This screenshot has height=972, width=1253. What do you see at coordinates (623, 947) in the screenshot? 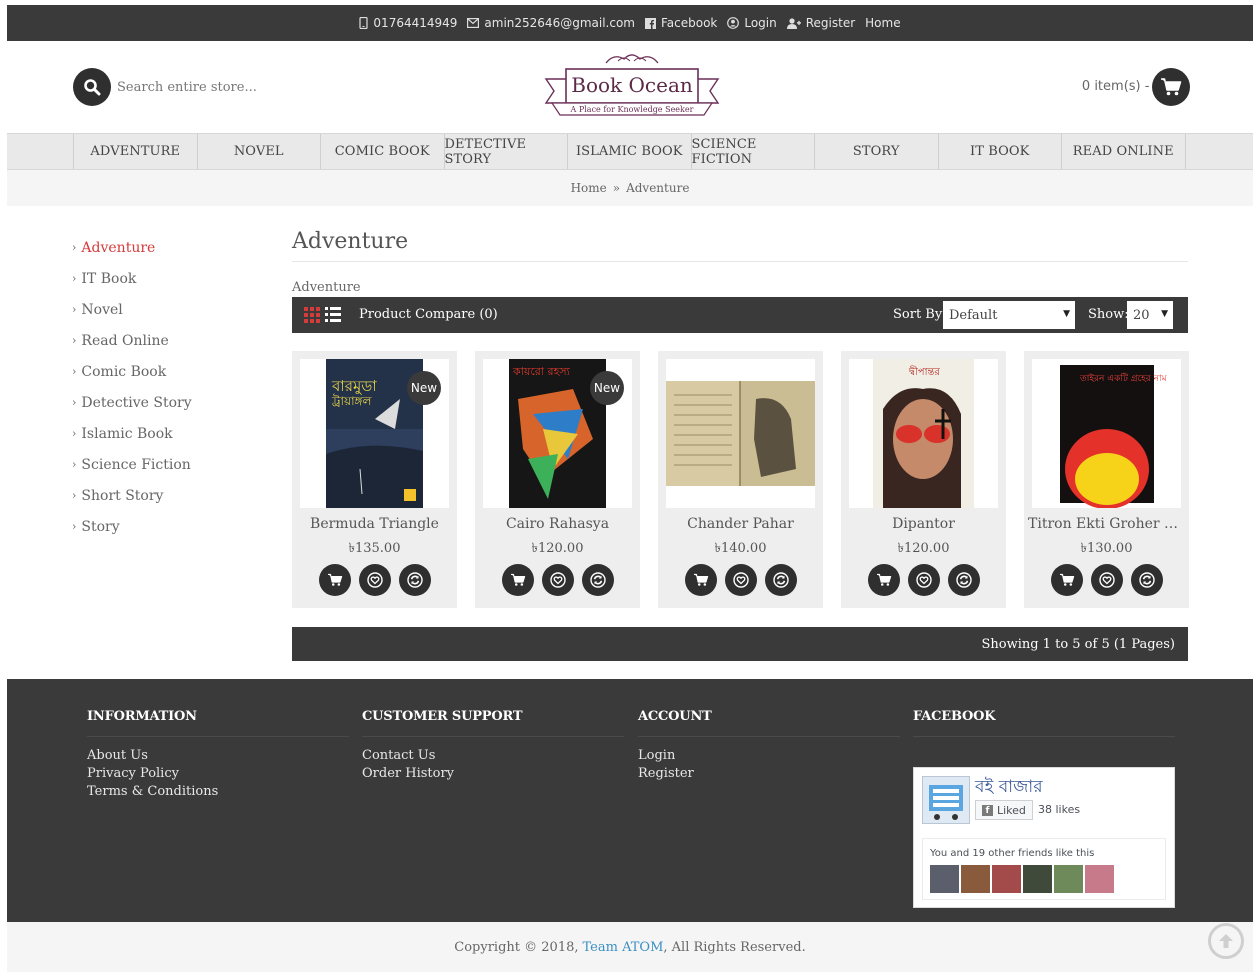
I see `team-link: Team ATOM` at bounding box center [623, 947].